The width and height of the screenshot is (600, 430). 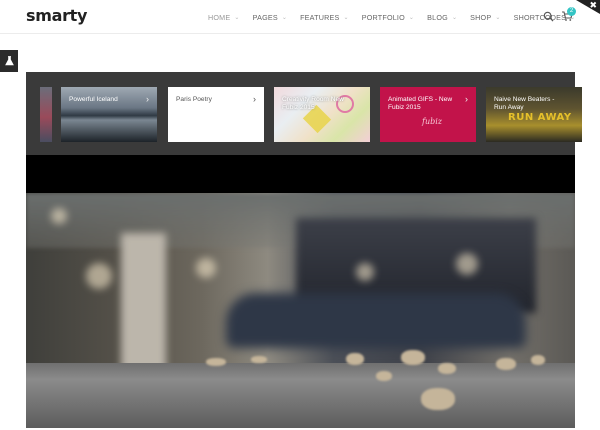 I want to click on slider-thumb: Paris Poetry ›, so click(x=216, y=114).